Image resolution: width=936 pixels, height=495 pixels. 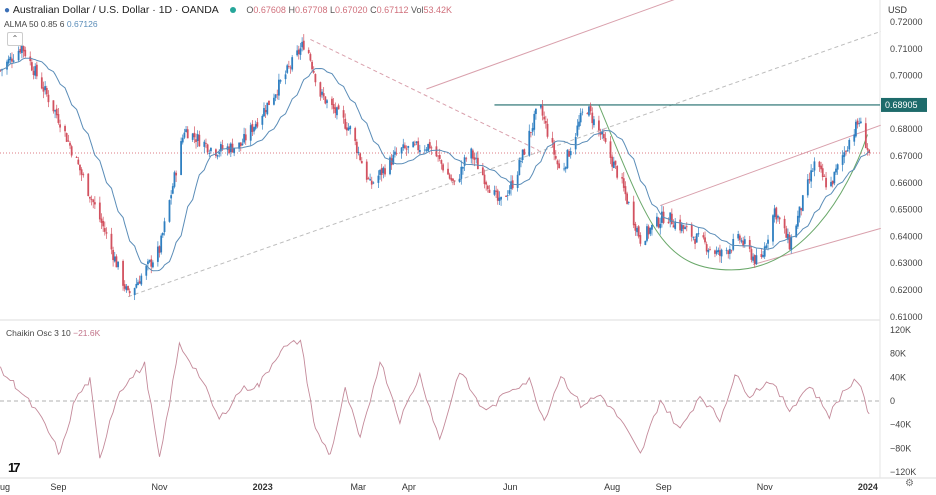 What do you see at coordinates (510, 487) in the screenshot?
I see `time-tick-label: Jun` at bounding box center [510, 487].